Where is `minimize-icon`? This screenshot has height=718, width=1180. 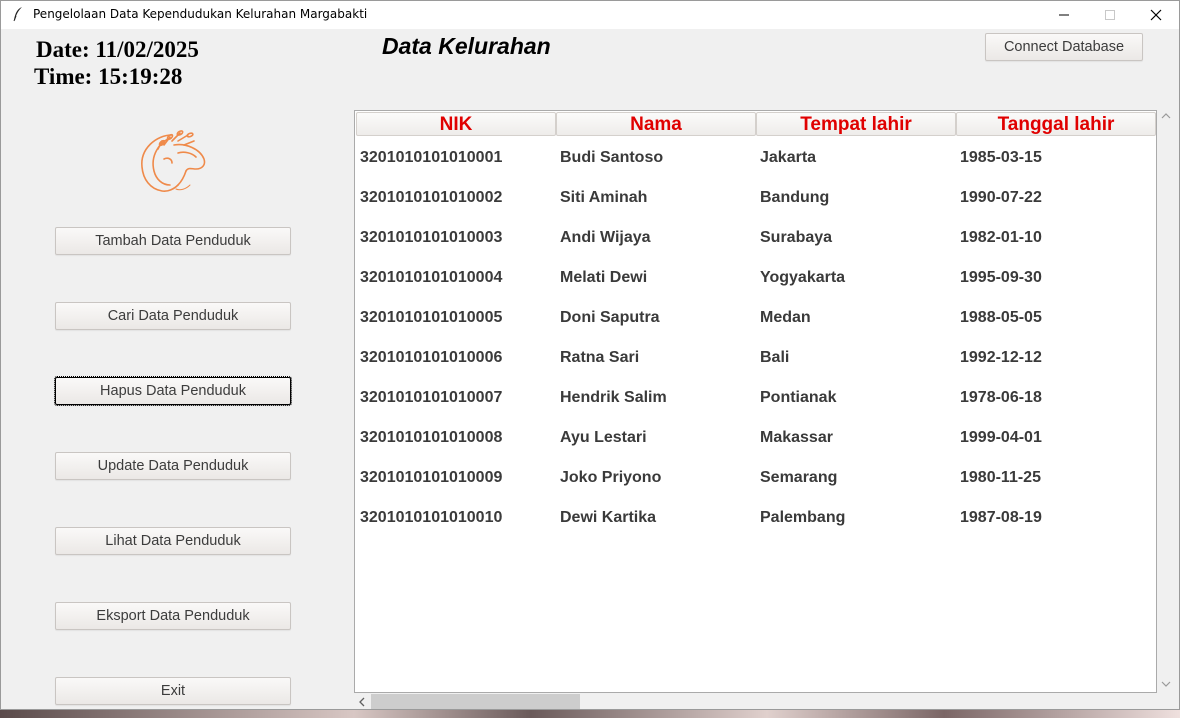 minimize-icon is located at coordinates (1064, 15).